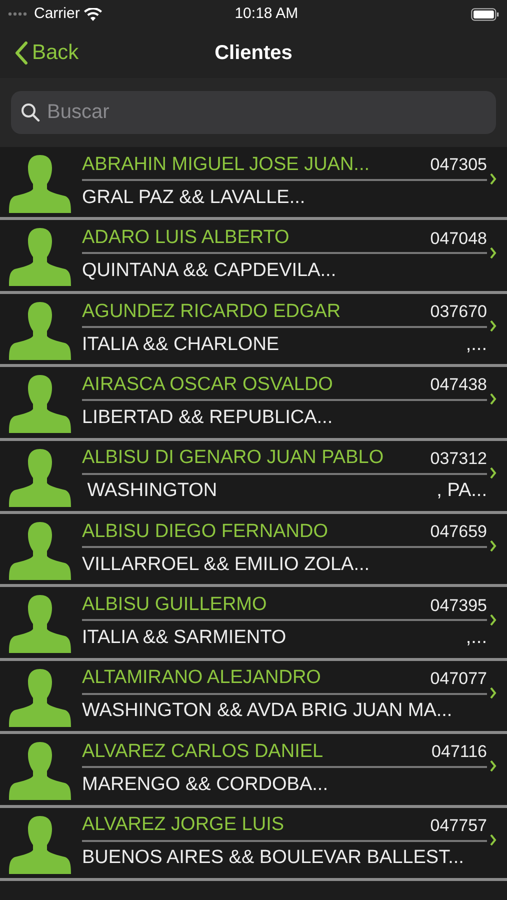 This screenshot has width=507, height=900. Describe the element at coordinates (183, 825) in the screenshot. I see `client-name: ALVAREZ JORGE LUIS` at that location.